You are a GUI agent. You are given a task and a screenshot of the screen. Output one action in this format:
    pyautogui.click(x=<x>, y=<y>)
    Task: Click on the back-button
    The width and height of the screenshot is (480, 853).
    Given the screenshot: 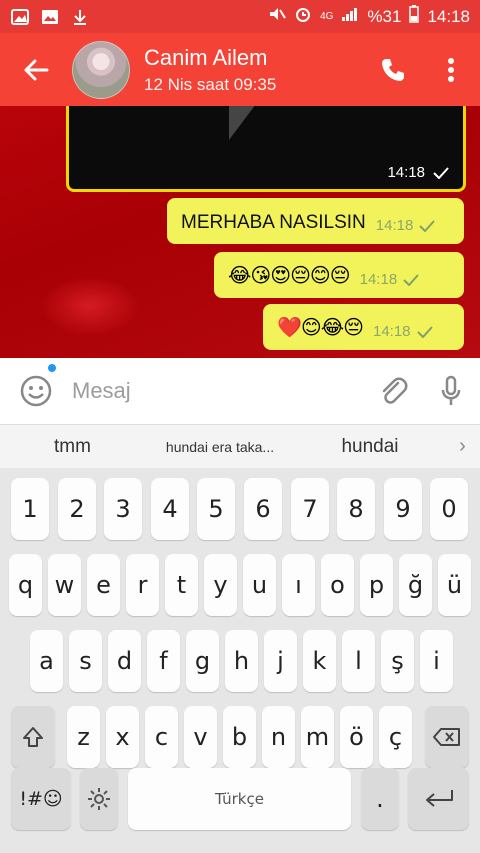 What is the action you would take?
    pyautogui.click(x=36, y=69)
    